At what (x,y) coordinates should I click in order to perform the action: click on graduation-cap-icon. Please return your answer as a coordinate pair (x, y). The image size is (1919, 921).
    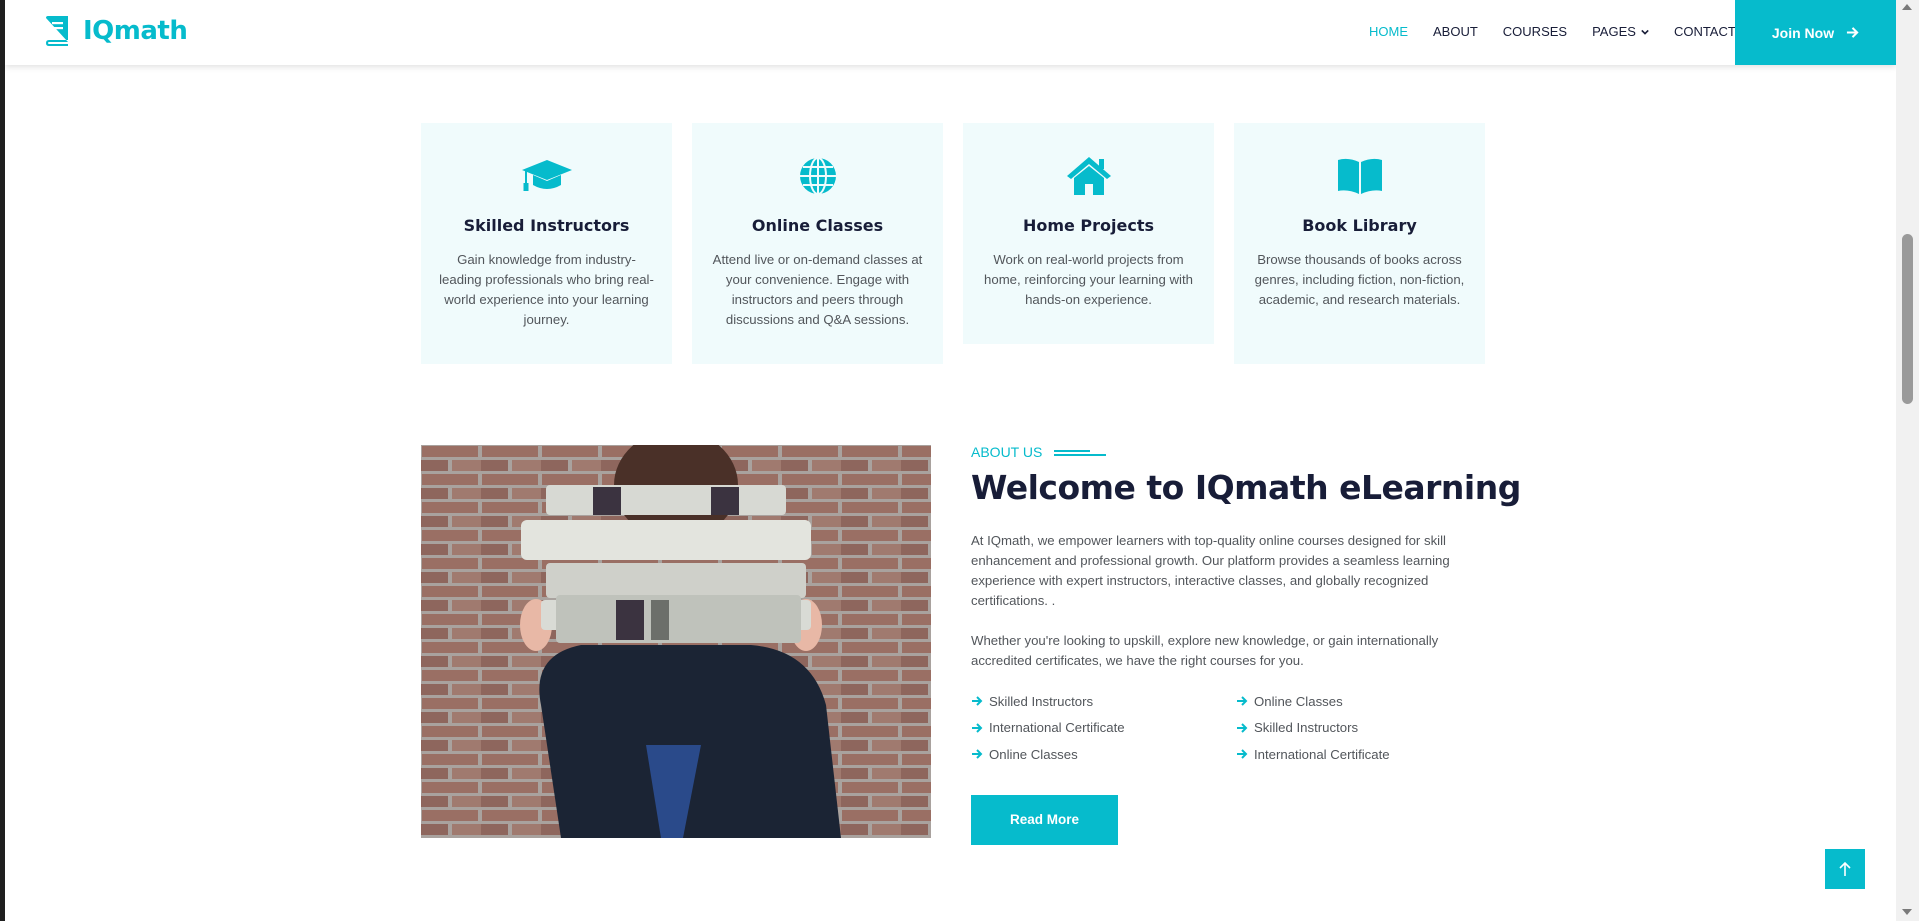
    Looking at the image, I should click on (546, 176).